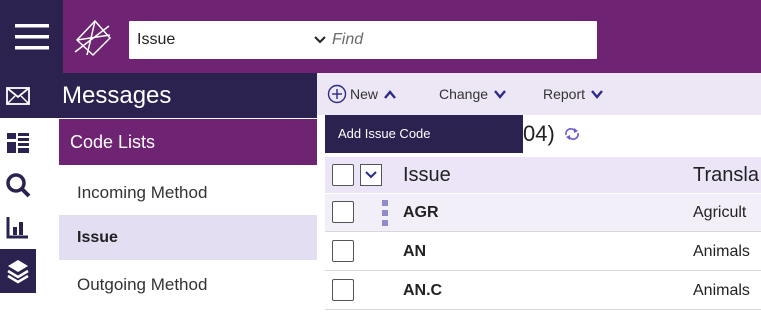 The image size is (761, 316). I want to click on table-row: AGR Agricult, so click(543, 213).